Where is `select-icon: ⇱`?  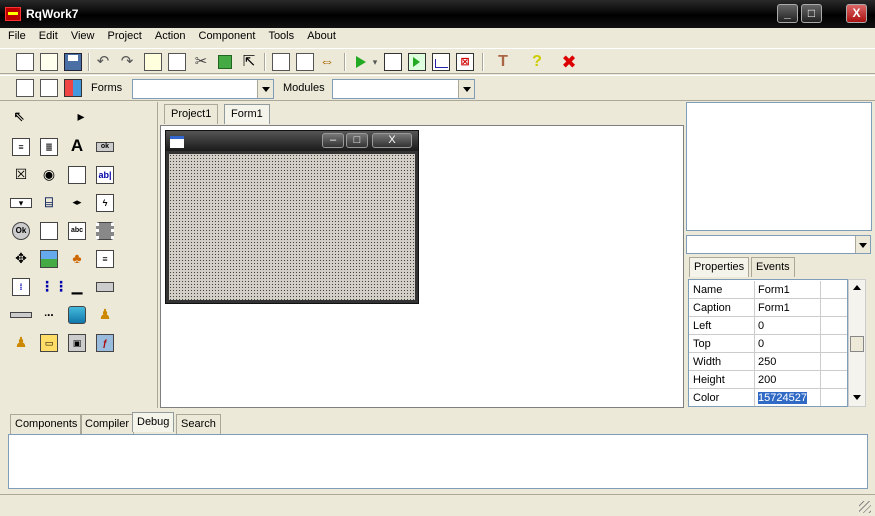
select-icon: ⇱ is located at coordinates (249, 62).